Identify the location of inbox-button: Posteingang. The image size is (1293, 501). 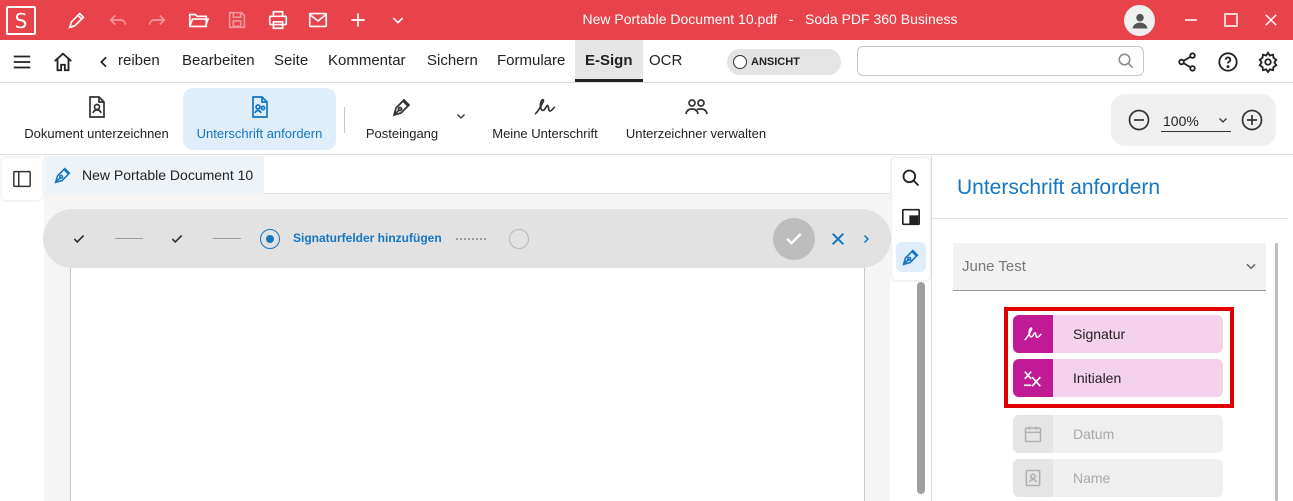
(402, 119).